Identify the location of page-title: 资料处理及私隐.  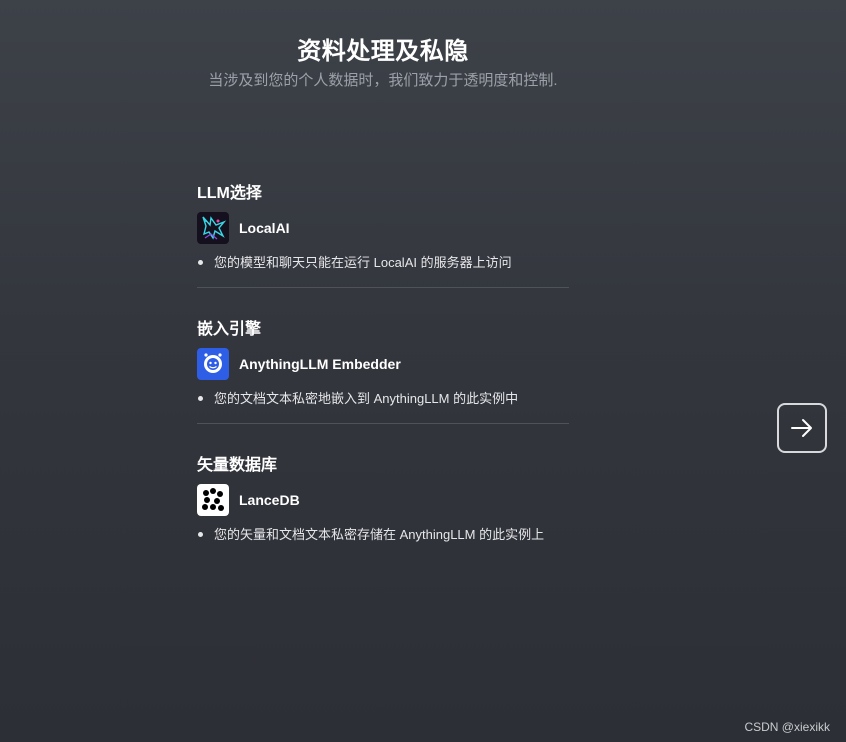
(383, 51).